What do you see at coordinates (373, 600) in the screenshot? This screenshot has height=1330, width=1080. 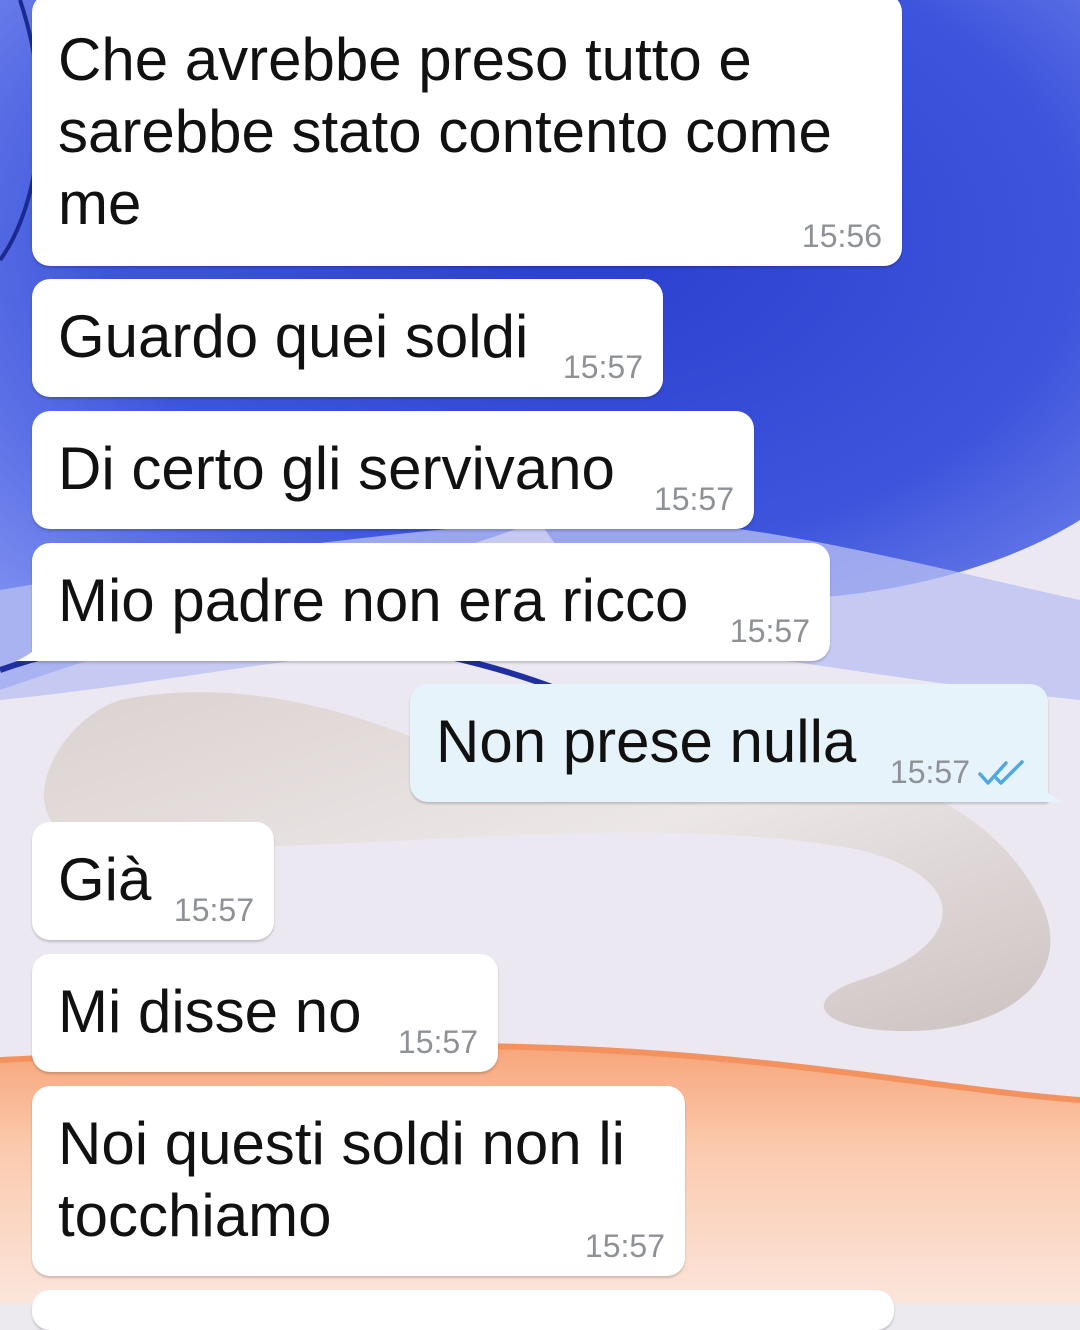 I see `message-text: Mio padre non era ricco` at bounding box center [373, 600].